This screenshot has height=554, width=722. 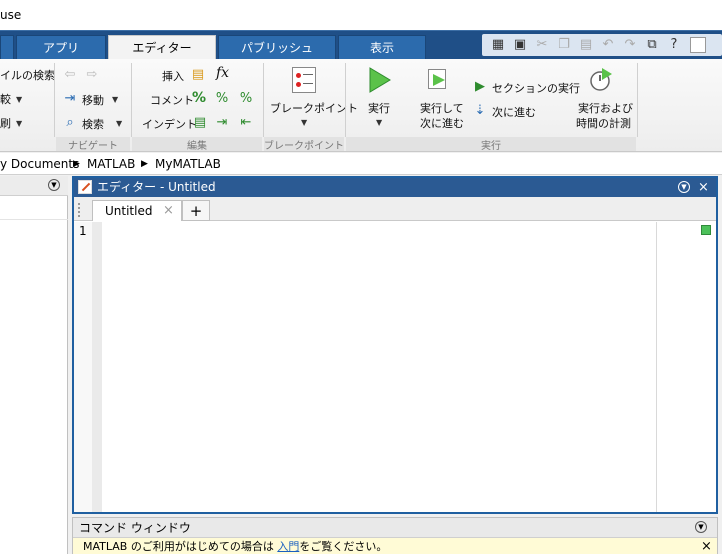 What do you see at coordinates (54, 185) in the screenshot?
I see `panel-menu-icon: ▼` at bounding box center [54, 185].